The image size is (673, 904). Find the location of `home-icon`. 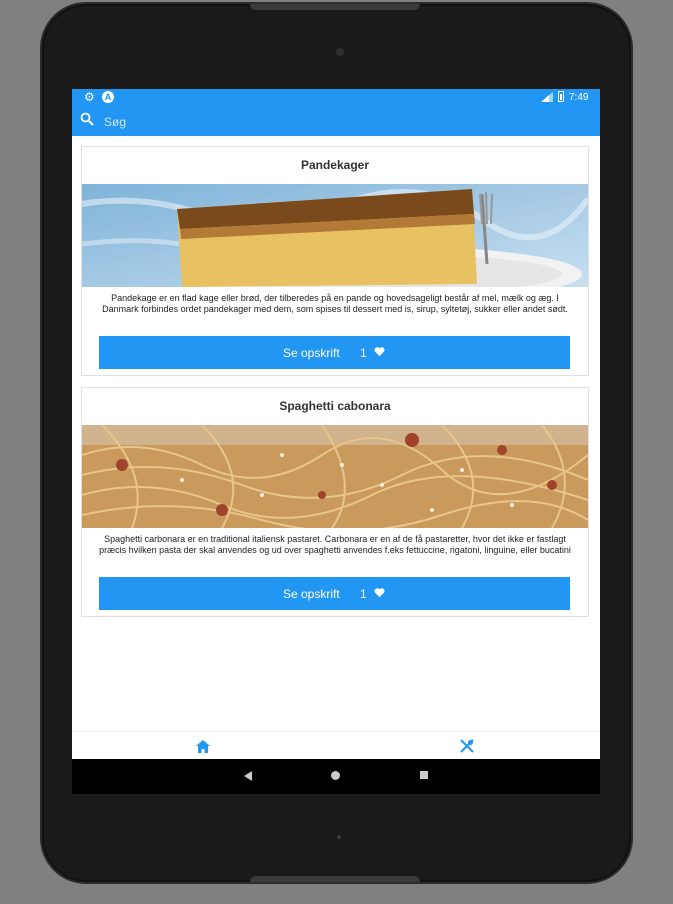

home-icon is located at coordinates (203, 746).